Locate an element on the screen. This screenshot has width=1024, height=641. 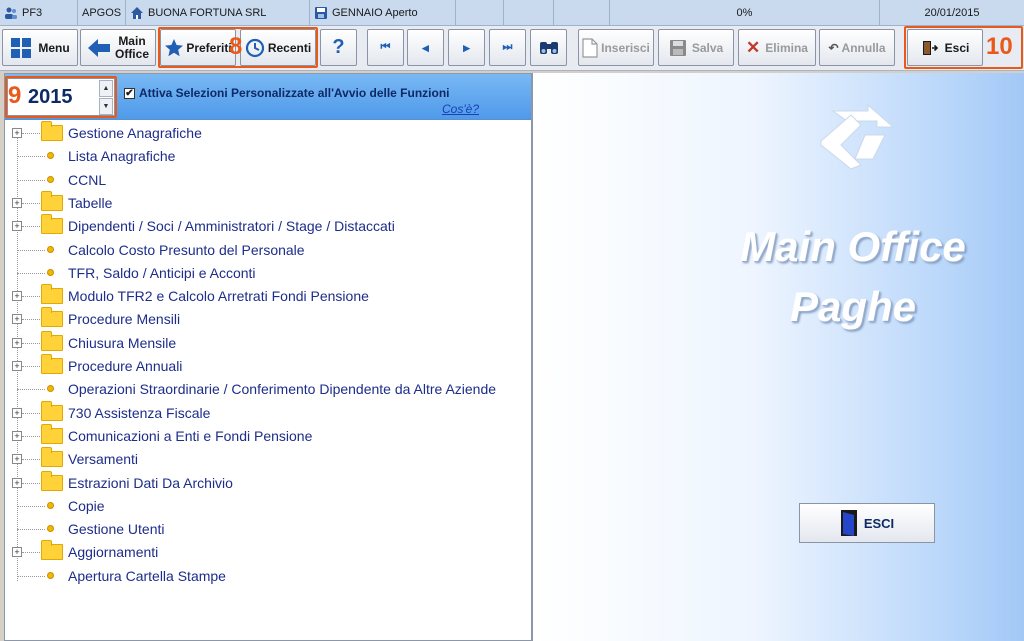
last-record-icon: ⏭ is located at coordinates (507, 47).